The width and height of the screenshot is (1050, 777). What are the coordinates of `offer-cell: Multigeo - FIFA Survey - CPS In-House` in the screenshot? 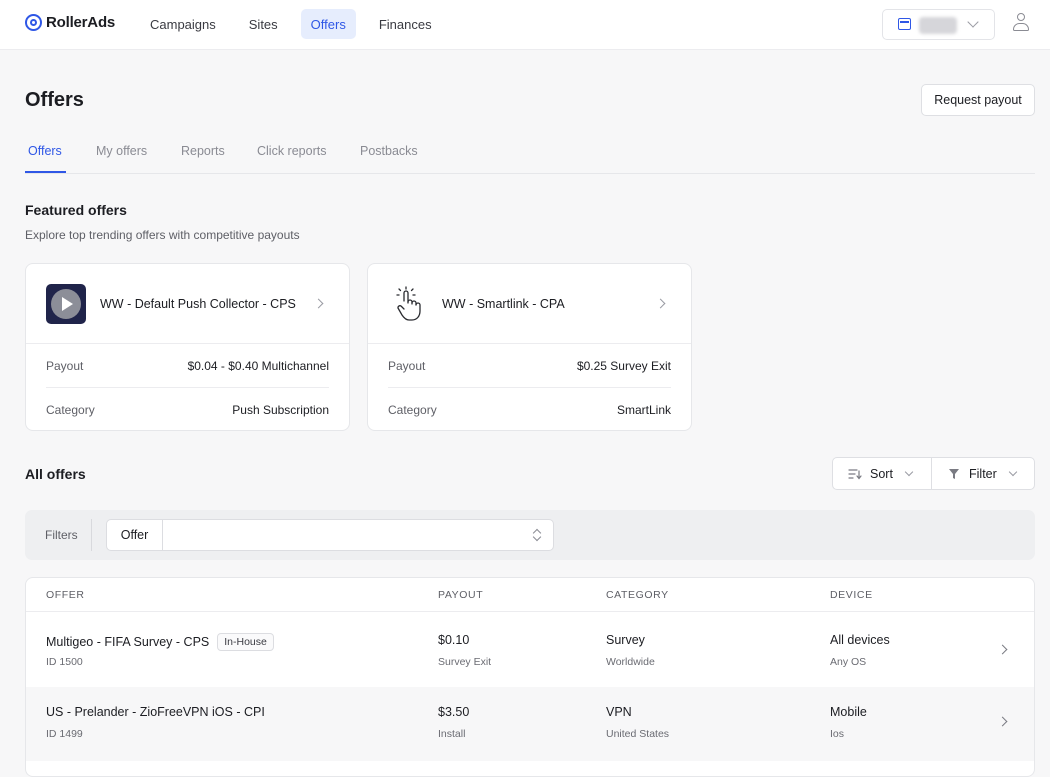 It's located at (160, 642).